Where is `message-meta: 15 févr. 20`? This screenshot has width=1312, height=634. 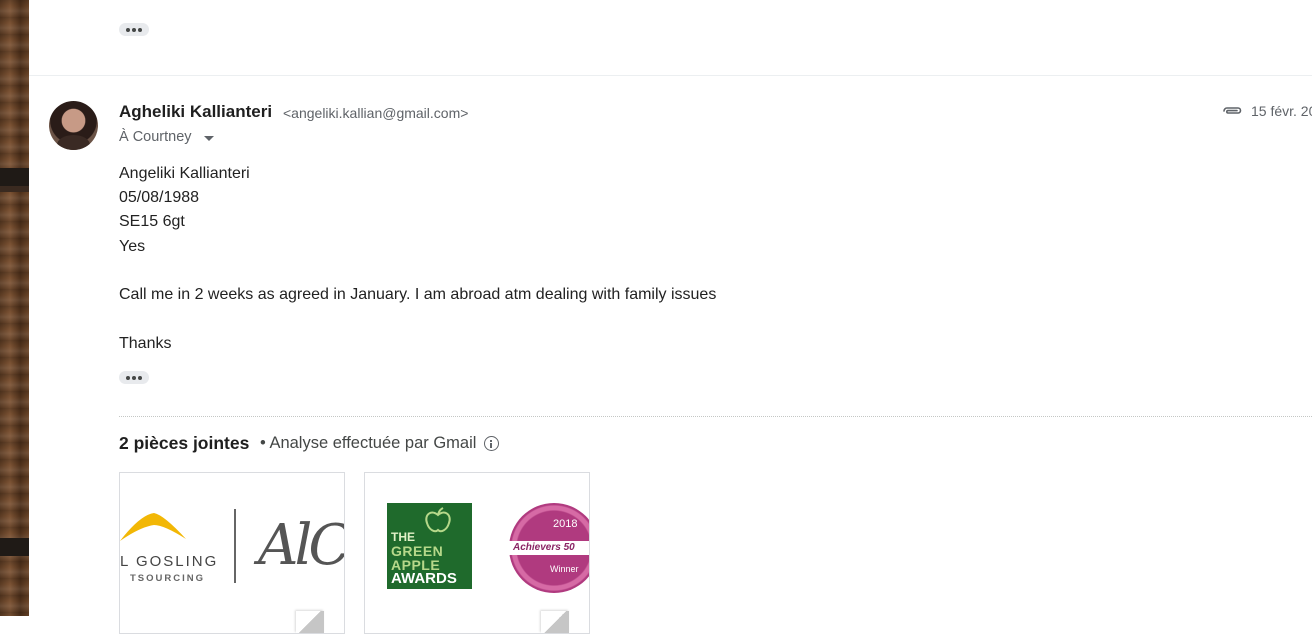
message-meta: 15 févr. 20 is located at coordinates (1266, 111).